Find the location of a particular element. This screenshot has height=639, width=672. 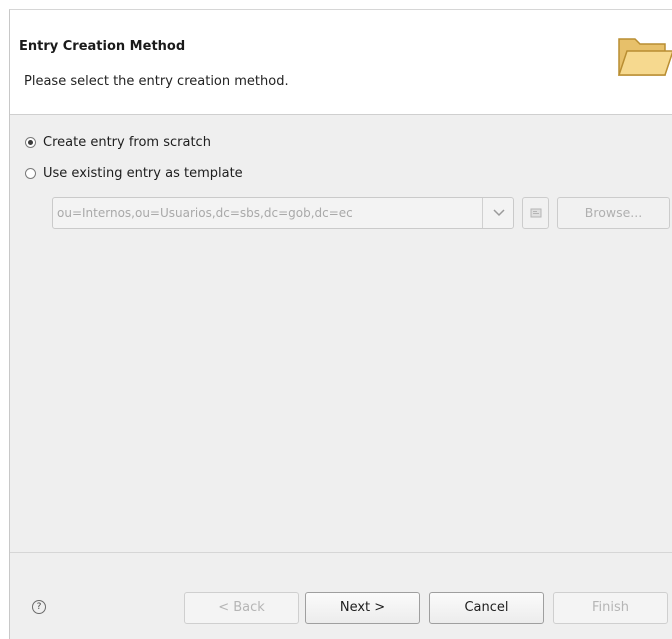

entry-icon is located at coordinates (535, 213).